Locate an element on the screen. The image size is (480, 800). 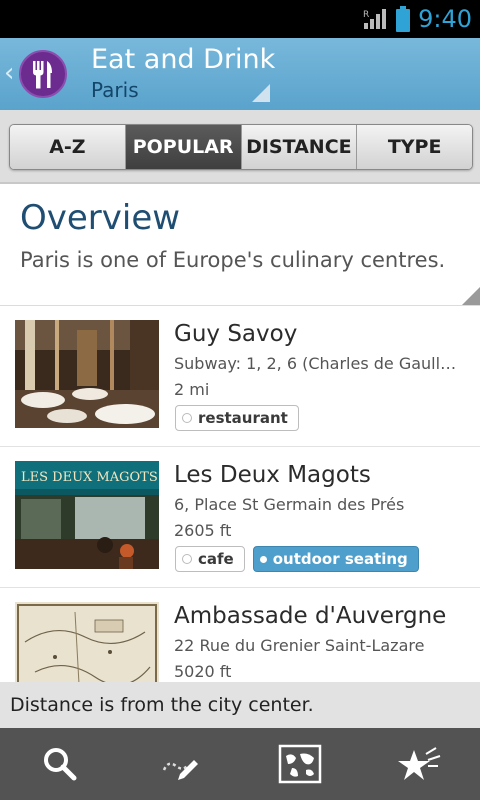
sort-tabs: A-Z POPULAR DISTANCE TYPE is located at coordinates (241, 147).